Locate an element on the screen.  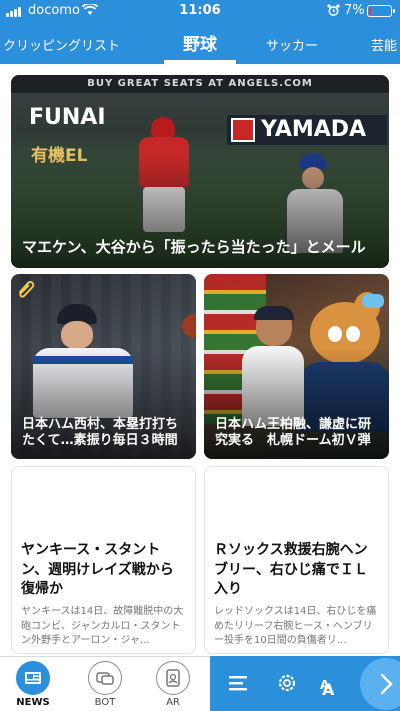
bot-icon is located at coordinates (105, 678).